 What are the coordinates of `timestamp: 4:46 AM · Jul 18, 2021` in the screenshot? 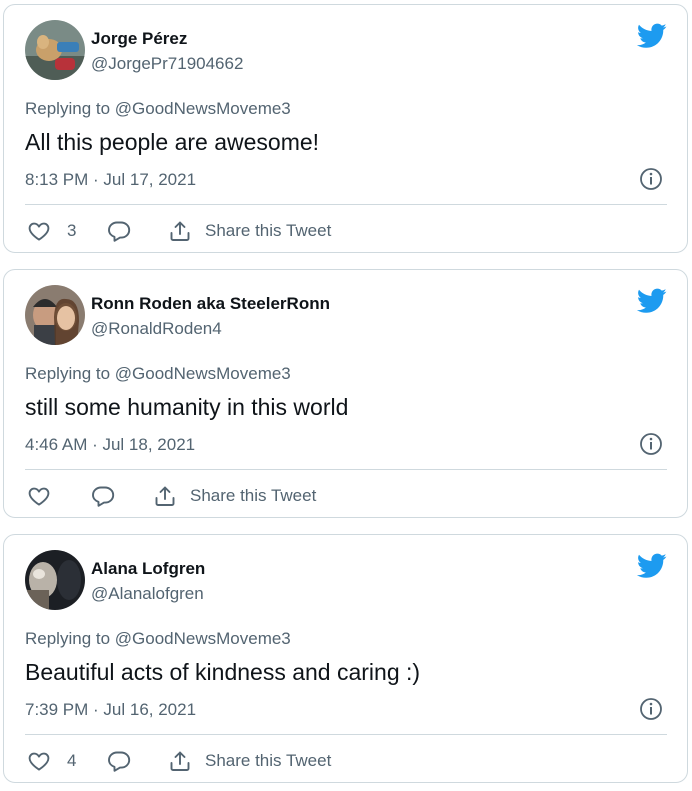 It's located at (110, 445).